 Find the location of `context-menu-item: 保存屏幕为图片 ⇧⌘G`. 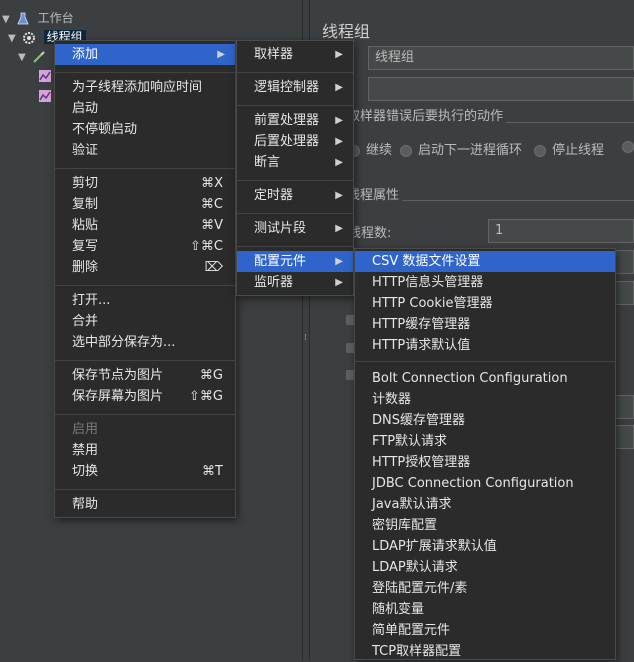

context-menu-item: 保存屏幕为图片 ⇧⌘G is located at coordinates (145, 396).